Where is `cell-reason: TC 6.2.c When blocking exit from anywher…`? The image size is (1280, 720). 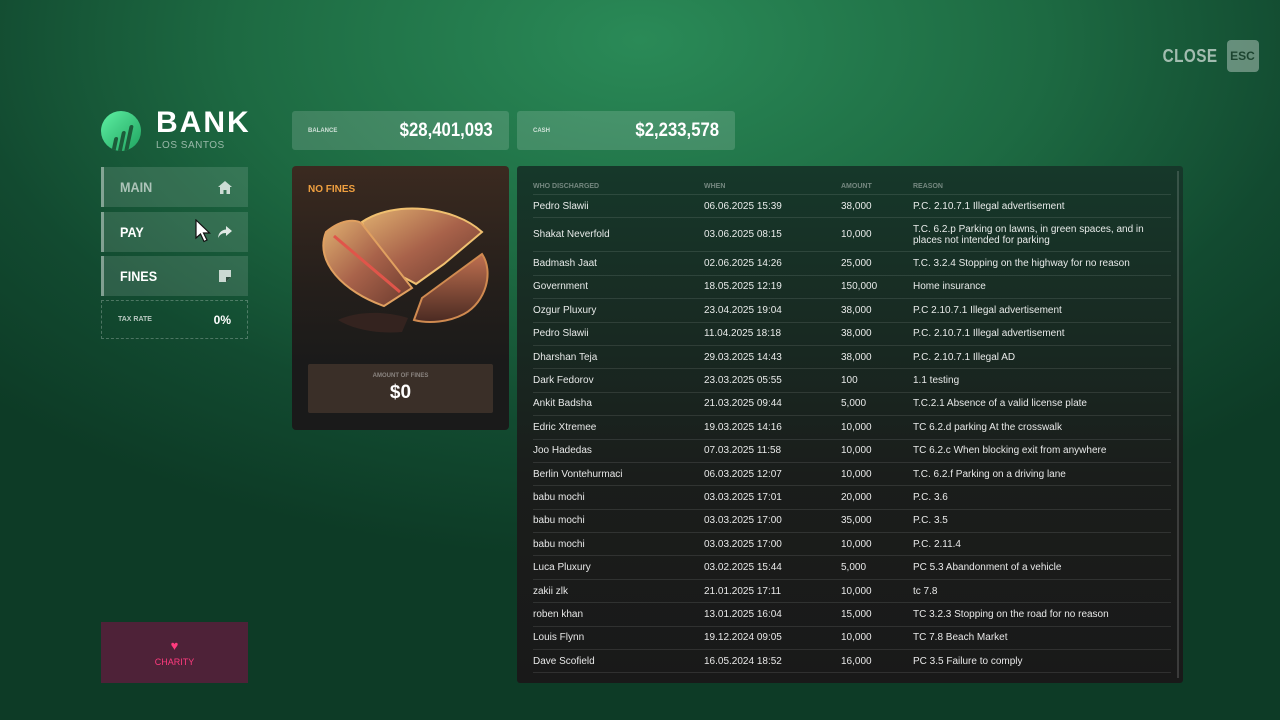
cell-reason: TC 6.2.c When blocking exit from anywher… is located at coordinates (1042, 451).